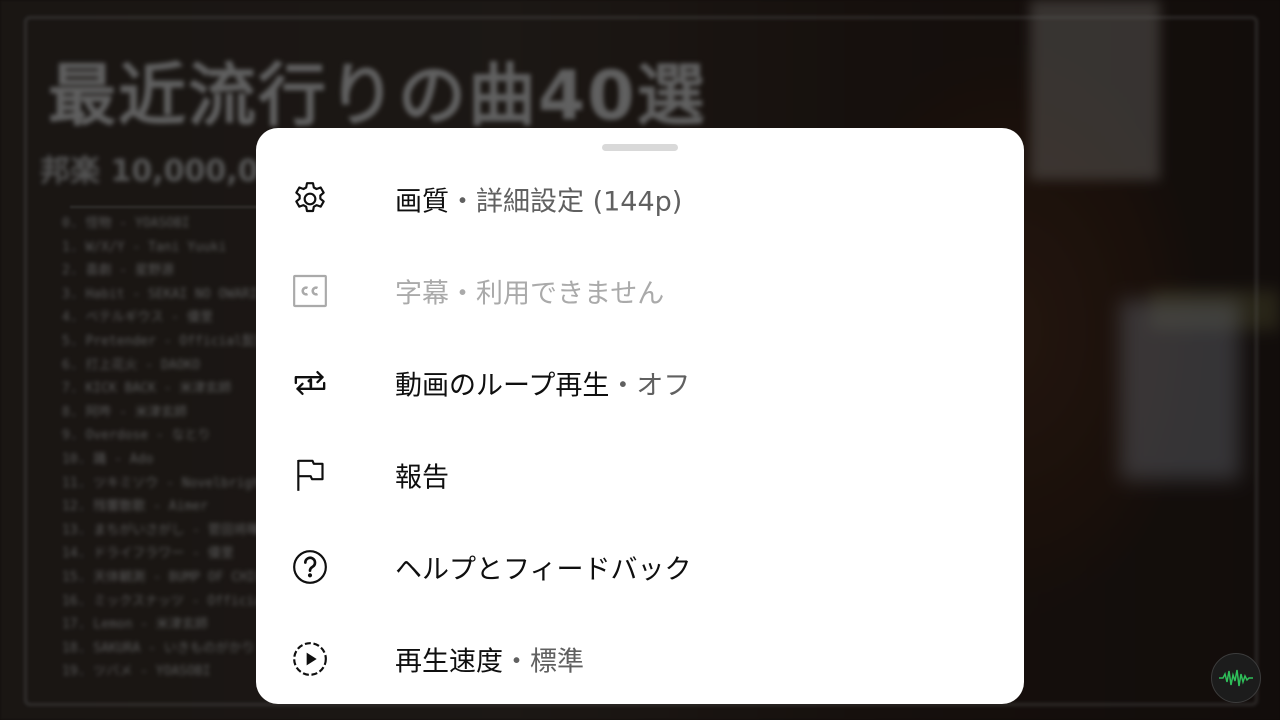 Image resolution: width=1280 pixels, height=720 pixels. Describe the element at coordinates (640, 658) in the screenshot. I see `menu-item-playback-speed: 再生速度・標準` at that location.